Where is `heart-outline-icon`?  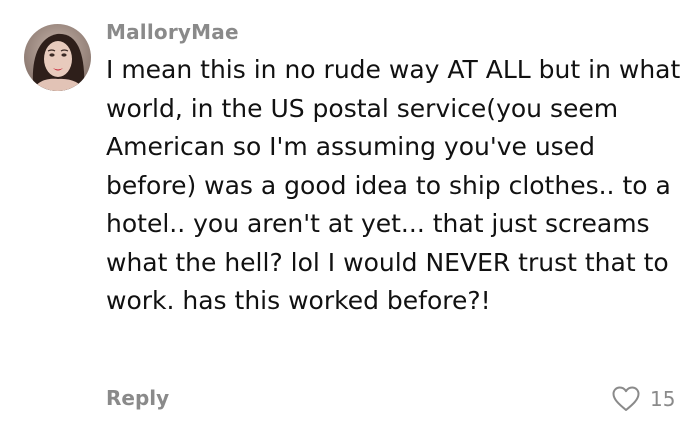
heart-outline-icon is located at coordinates (626, 398).